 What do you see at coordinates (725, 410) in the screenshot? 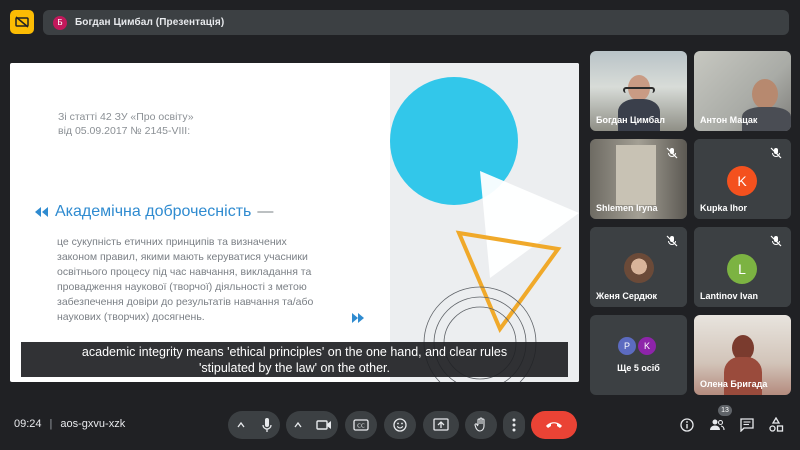
I see `participant-count-badge: 13` at bounding box center [725, 410].